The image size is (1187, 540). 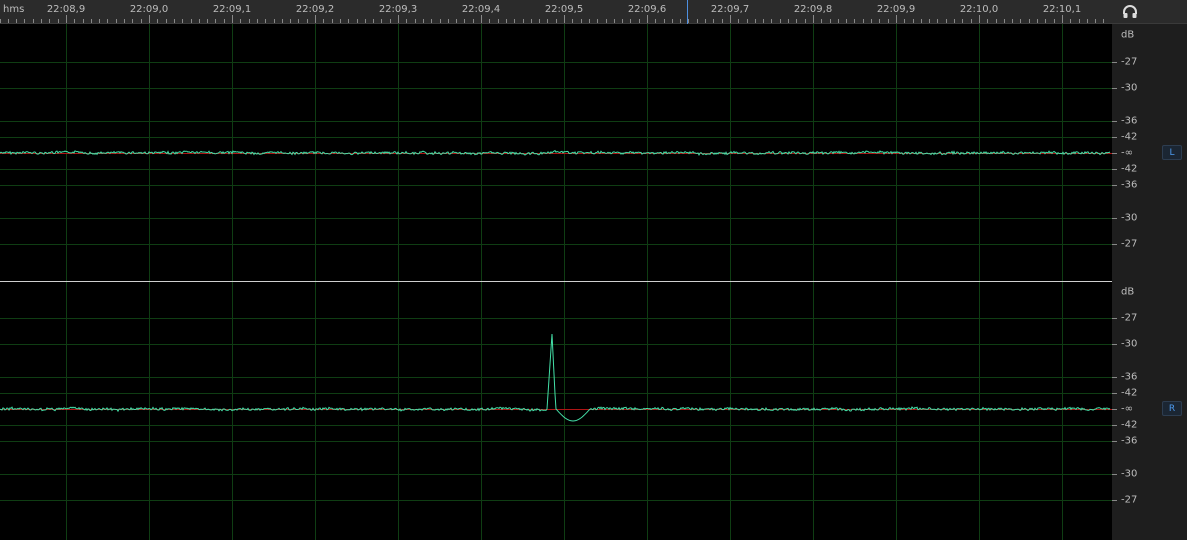 What do you see at coordinates (315, 9) in the screenshot?
I see `time-label: 22:09,2` at bounding box center [315, 9].